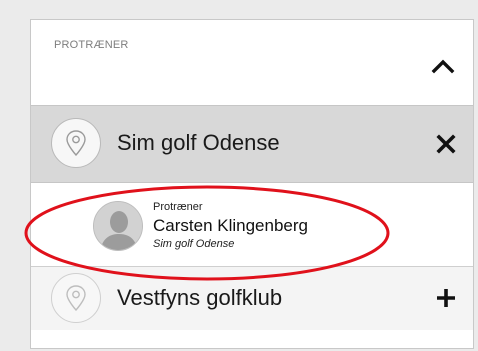  What do you see at coordinates (198, 142) in the screenshot?
I see `selected-club-name: Sim golf Odense` at bounding box center [198, 142].